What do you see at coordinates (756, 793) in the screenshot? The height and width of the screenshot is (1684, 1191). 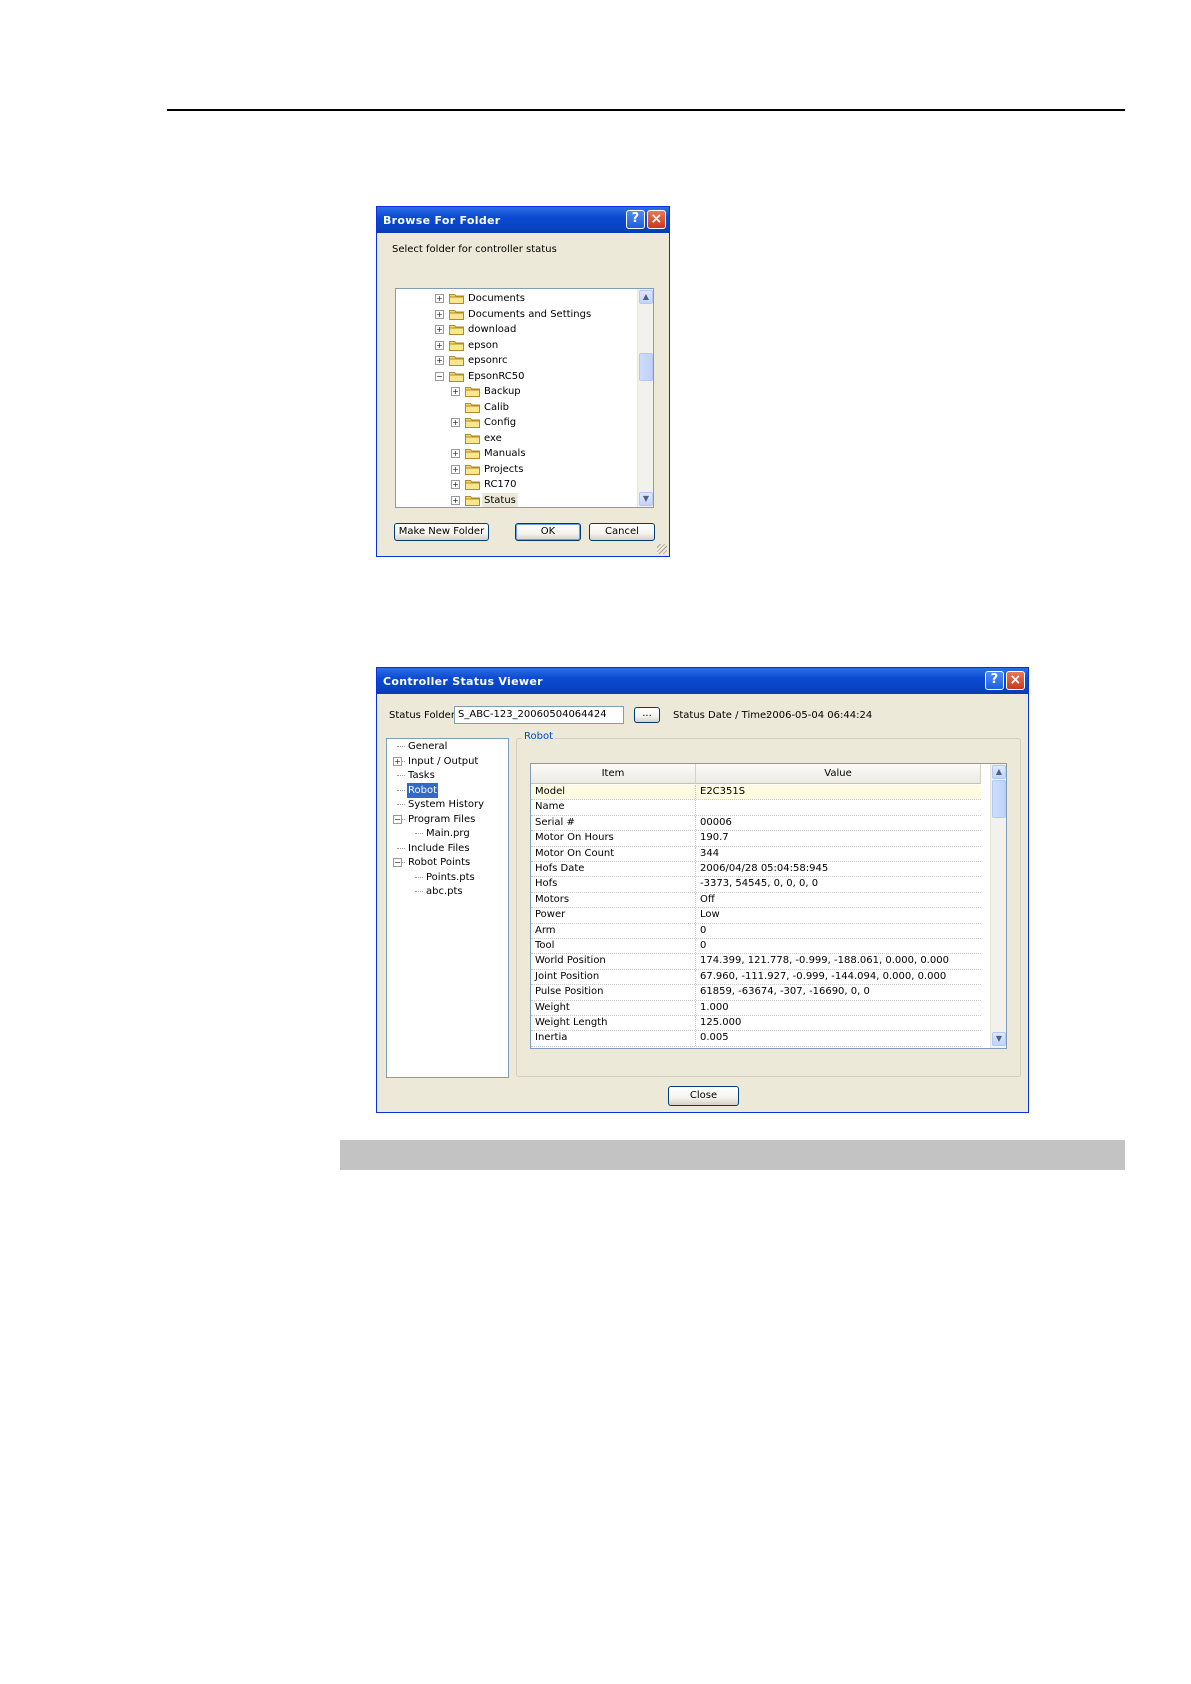 I see `table-row: Model E2C351S` at bounding box center [756, 793].